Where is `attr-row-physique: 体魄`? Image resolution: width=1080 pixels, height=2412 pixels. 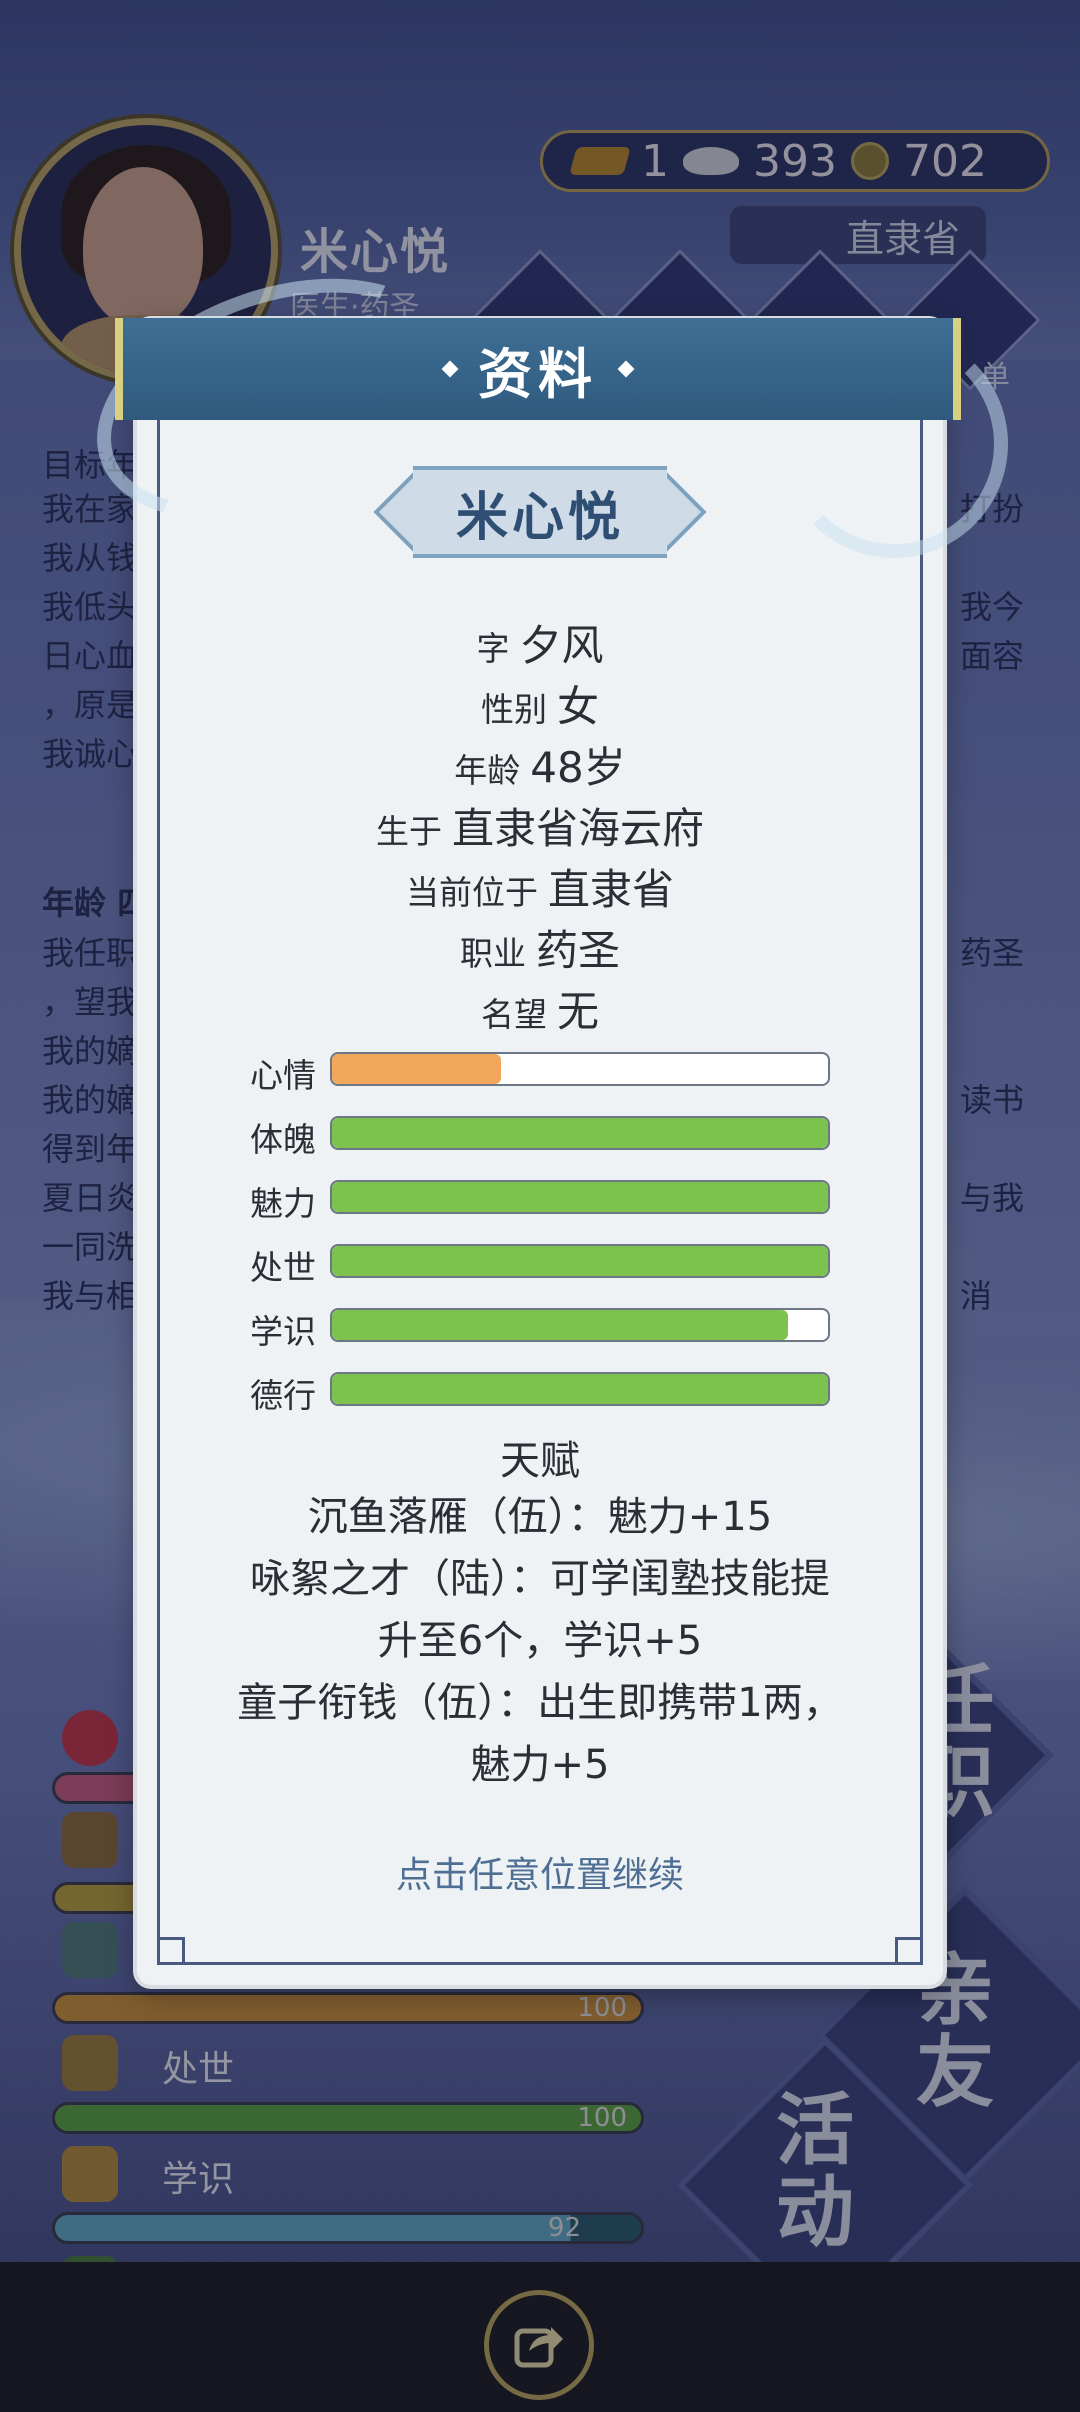
attr-row-physique: 体魄 is located at coordinates (530, 1136).